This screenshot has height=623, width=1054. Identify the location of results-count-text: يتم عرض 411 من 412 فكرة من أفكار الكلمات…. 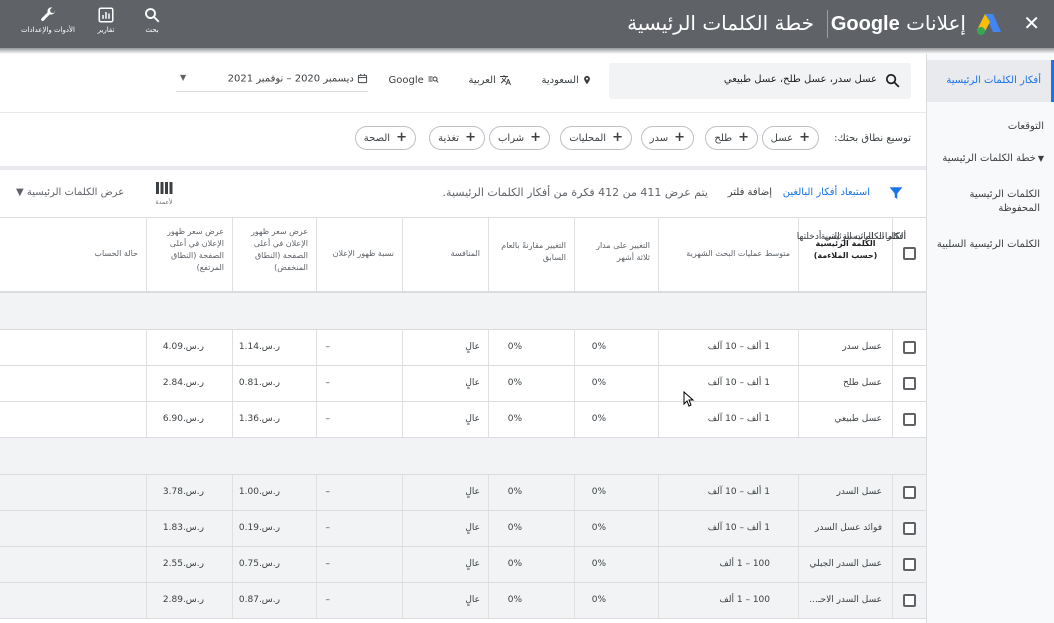
(575, 192).